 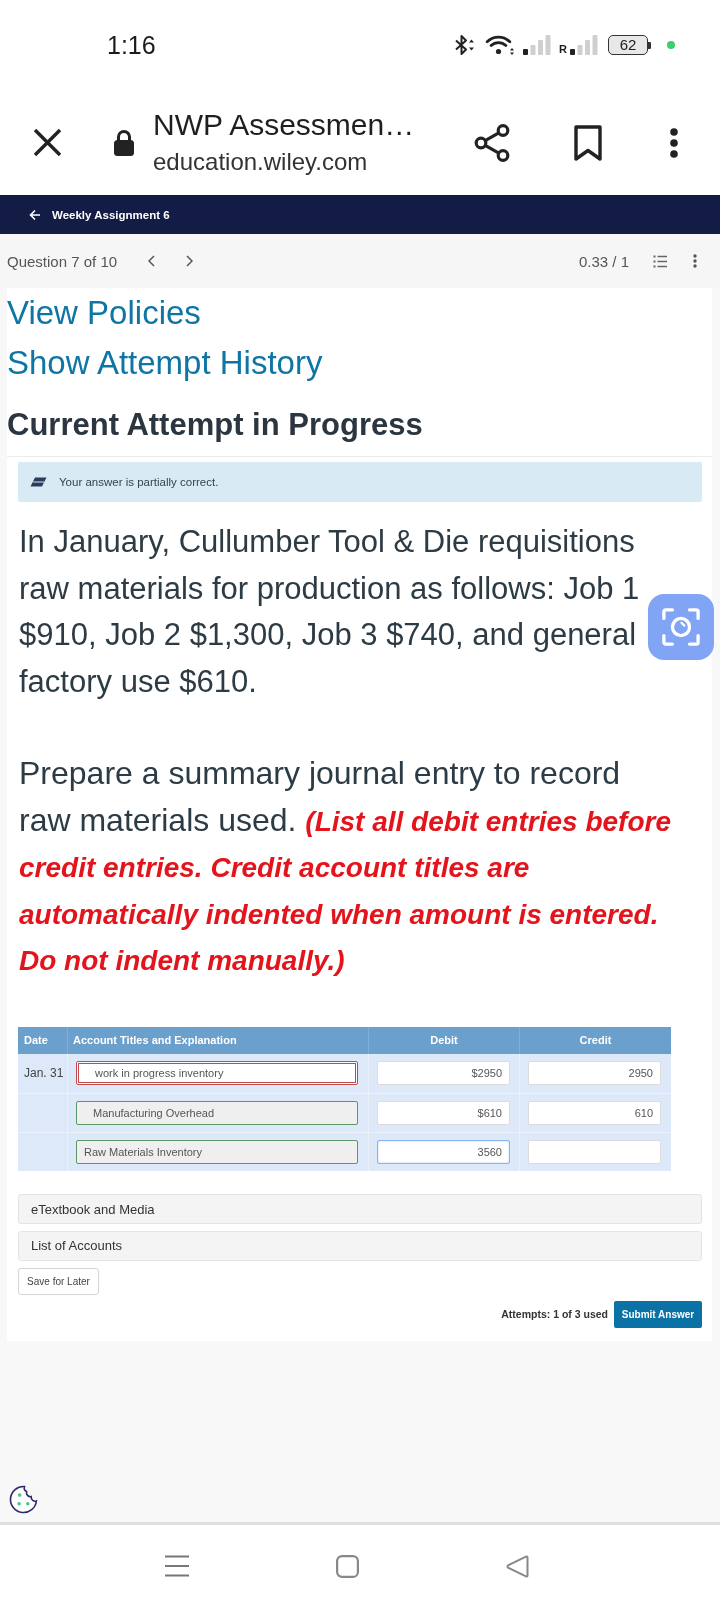 I want to click on column-header: Account Titles and Explanation, so click(x=155, y=1040).